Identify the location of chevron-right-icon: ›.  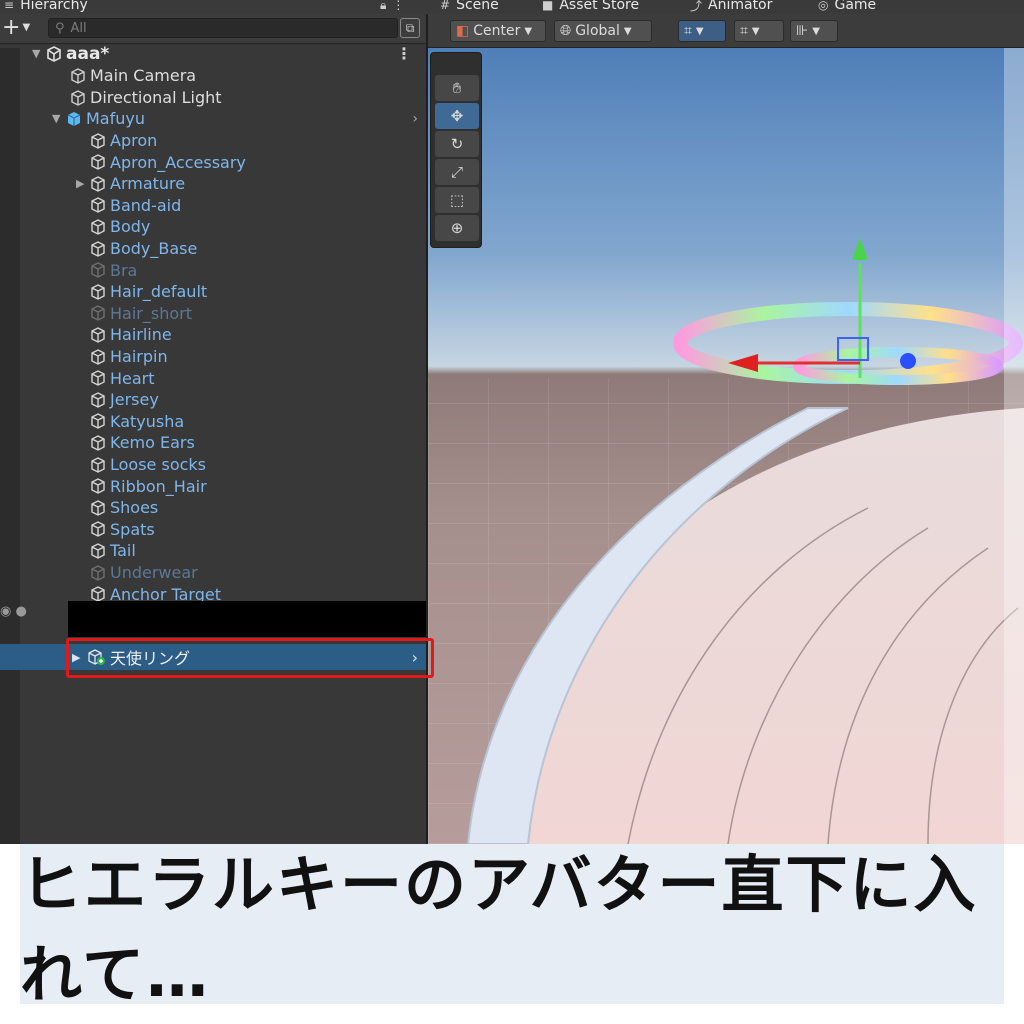
(415, 119).